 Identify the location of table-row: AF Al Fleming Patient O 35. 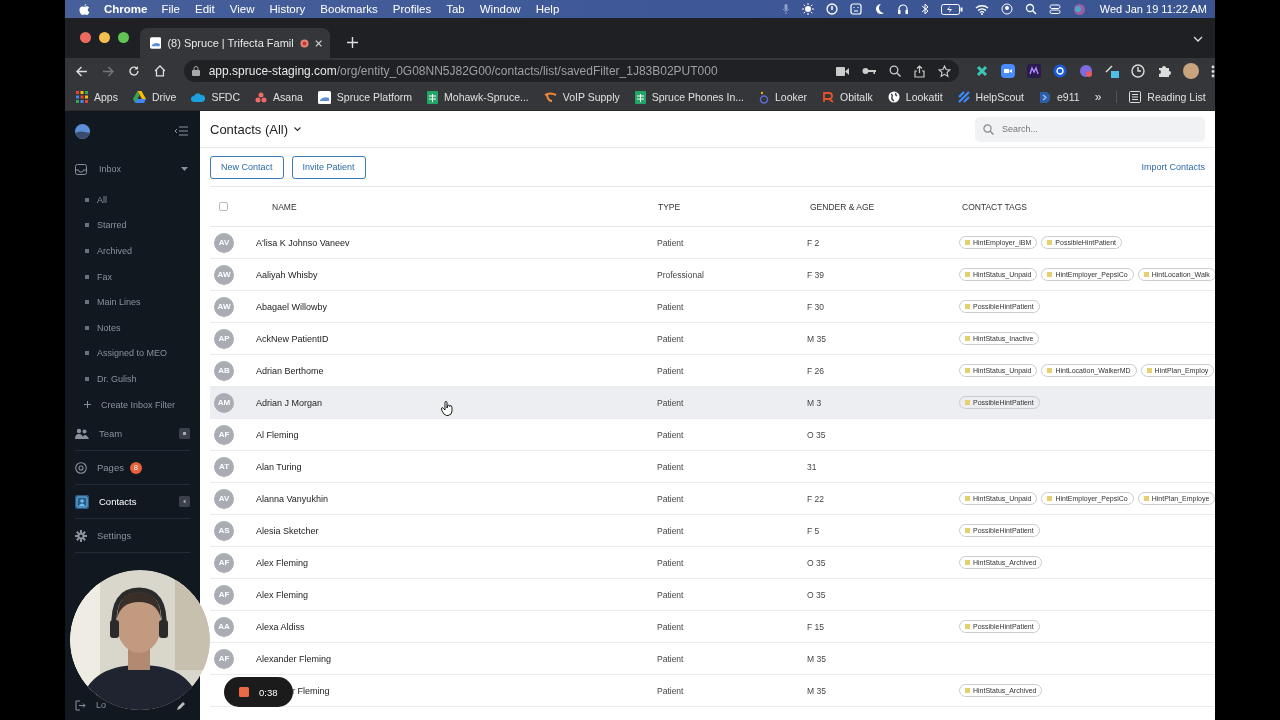
(712, 435).